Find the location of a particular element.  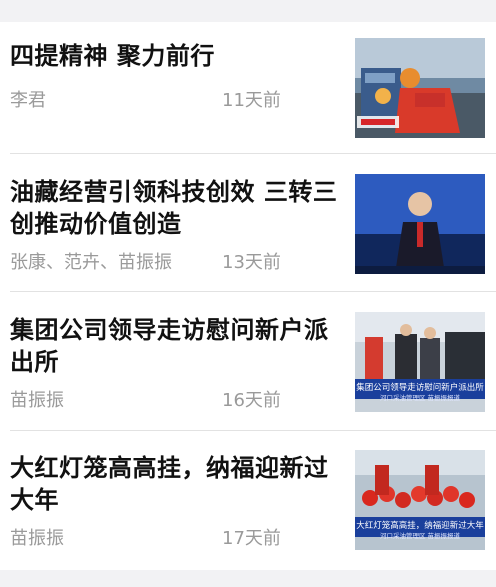

news-title: 集团公司领导走访慰问新户派出所 is located at coordinates (175, 346).